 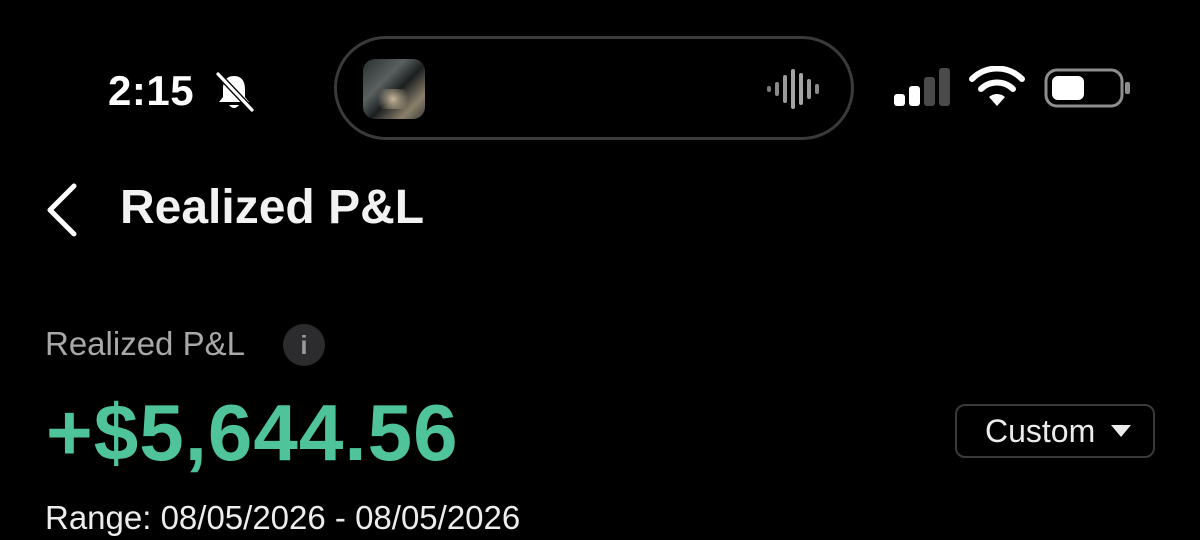 I want to click on cellular-signal-icon, so click(x=922, y=87).